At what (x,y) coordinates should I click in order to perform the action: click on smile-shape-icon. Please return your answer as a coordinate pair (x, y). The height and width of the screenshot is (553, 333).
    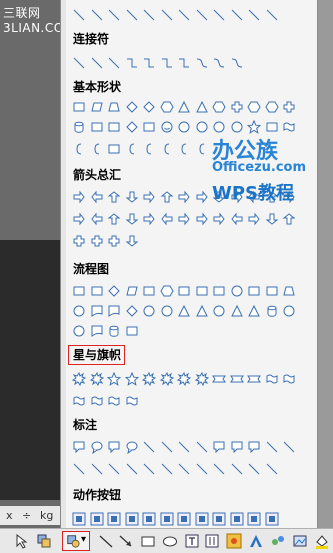
    Looking at the image, I should click on (167, 127).